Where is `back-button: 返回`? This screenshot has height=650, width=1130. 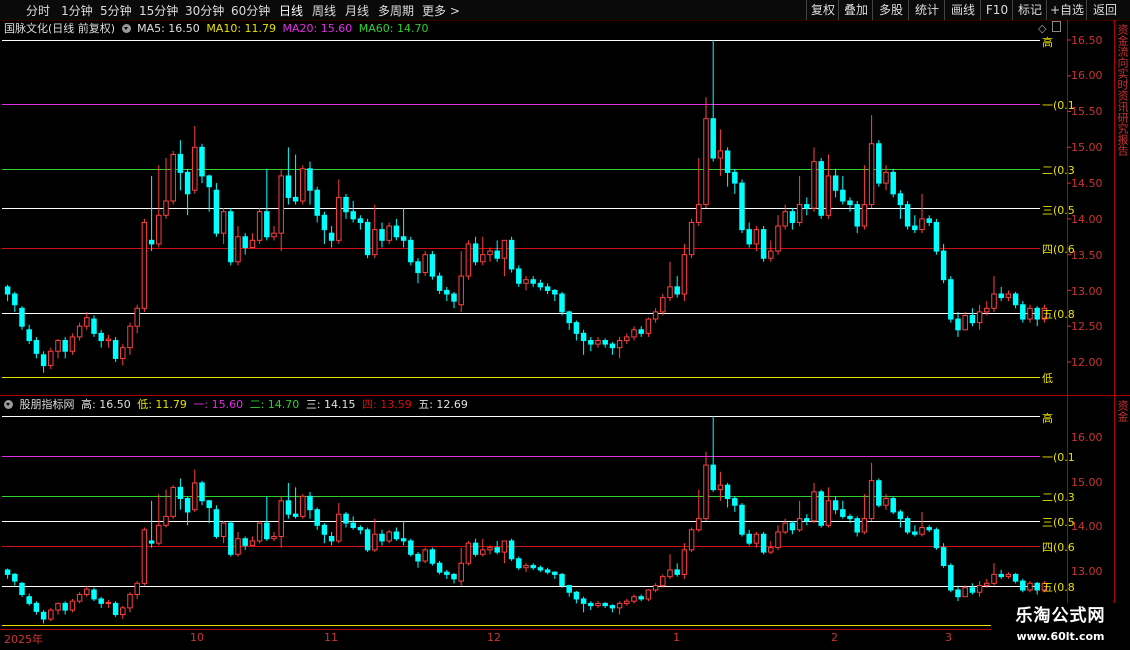
back-button: 返回 is located at coordinates (1104, 10).